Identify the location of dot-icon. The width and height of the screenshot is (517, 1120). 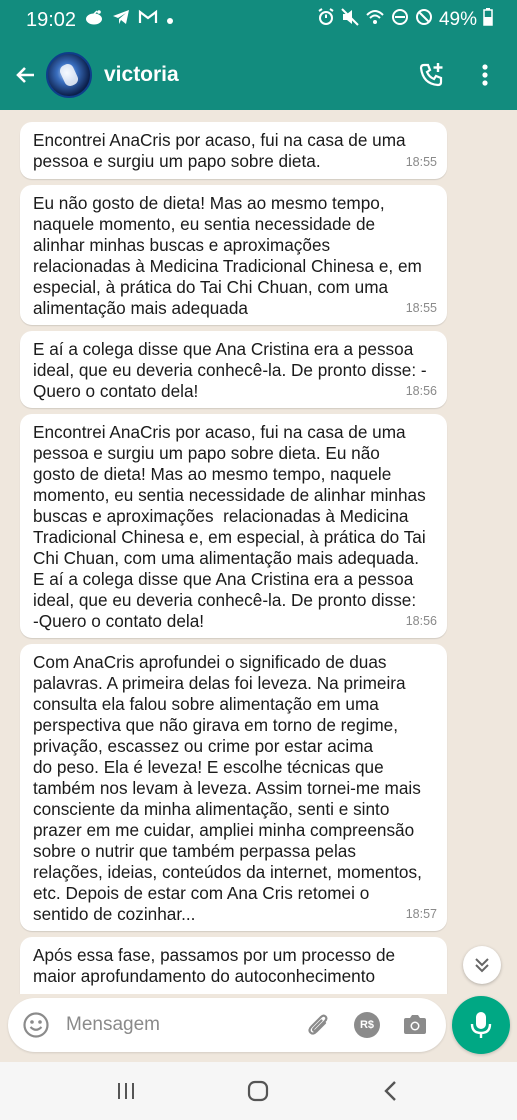
(170, 20).